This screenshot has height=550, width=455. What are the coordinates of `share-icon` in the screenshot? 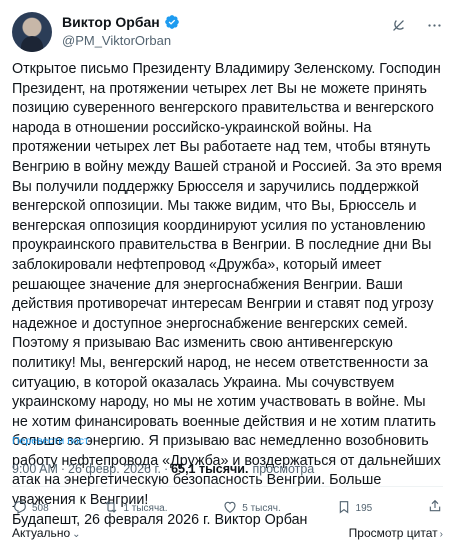 It's located at (435, 508).